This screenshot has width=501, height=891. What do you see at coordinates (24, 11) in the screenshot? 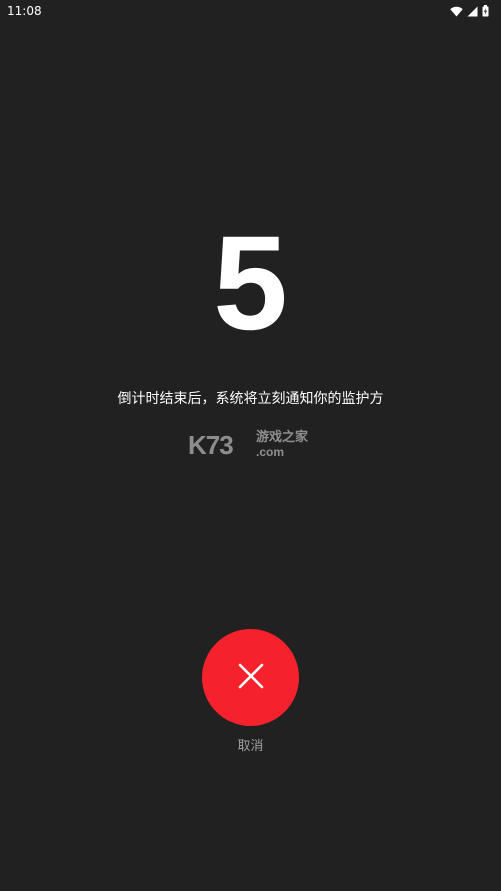
I see `status-time: 11:08` at bounding box center [24, 11].